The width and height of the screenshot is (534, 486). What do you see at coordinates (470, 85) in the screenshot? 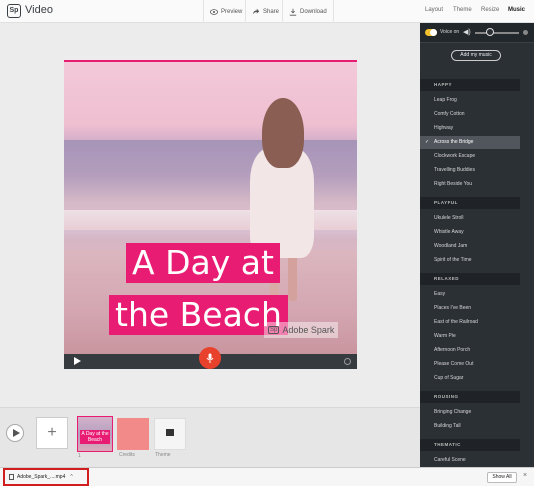
I see `music-category-happy: HAPPY` at bounding box center [470, 85].